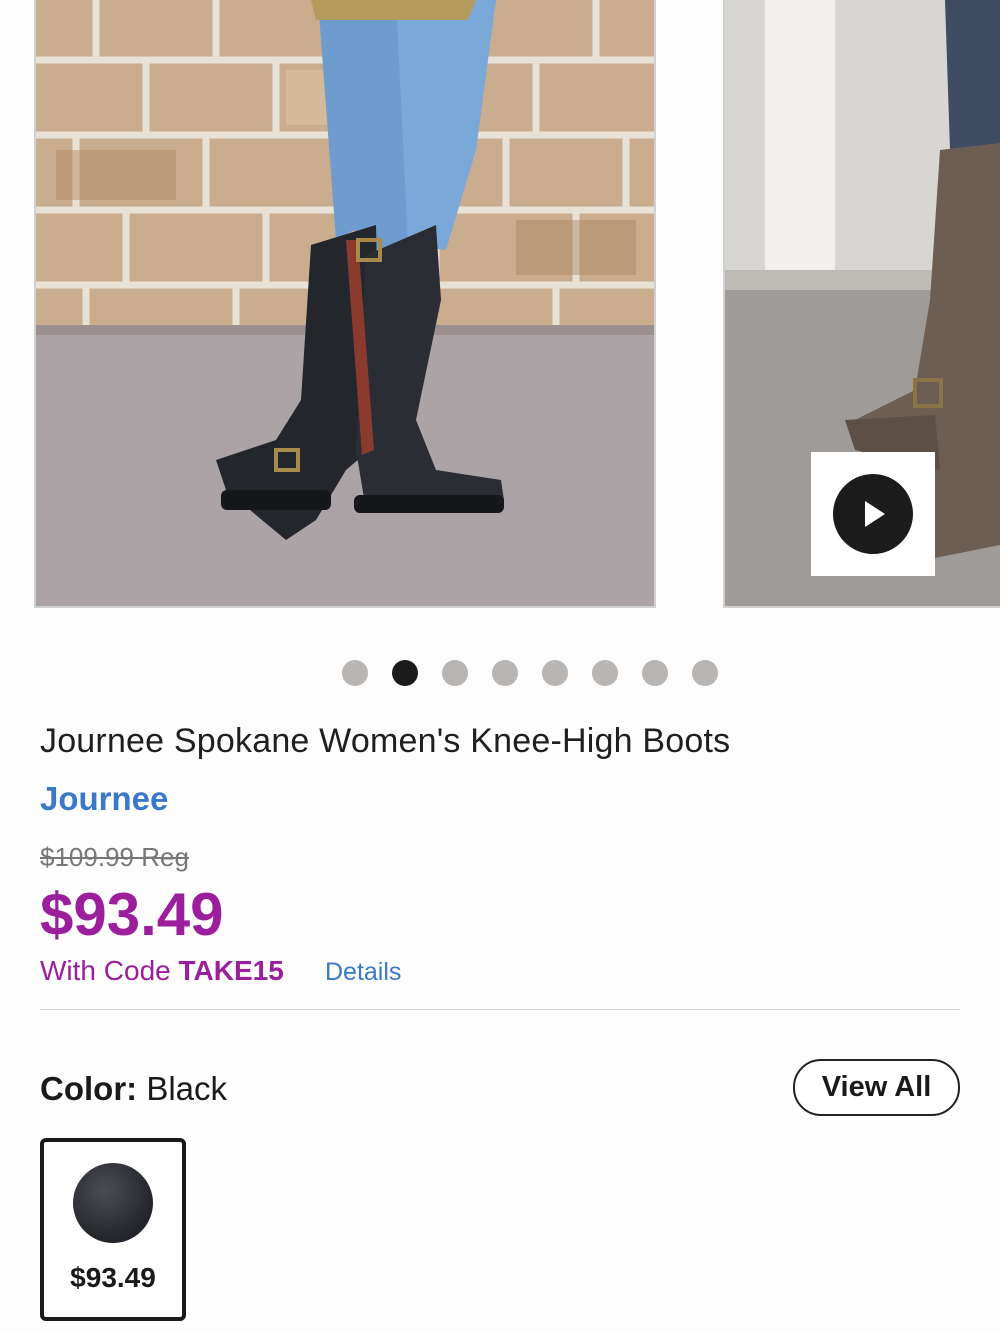 The width and height of the screenshot is (1000, 1333). I want to click on color-label: Color:, so click(89, 1088).